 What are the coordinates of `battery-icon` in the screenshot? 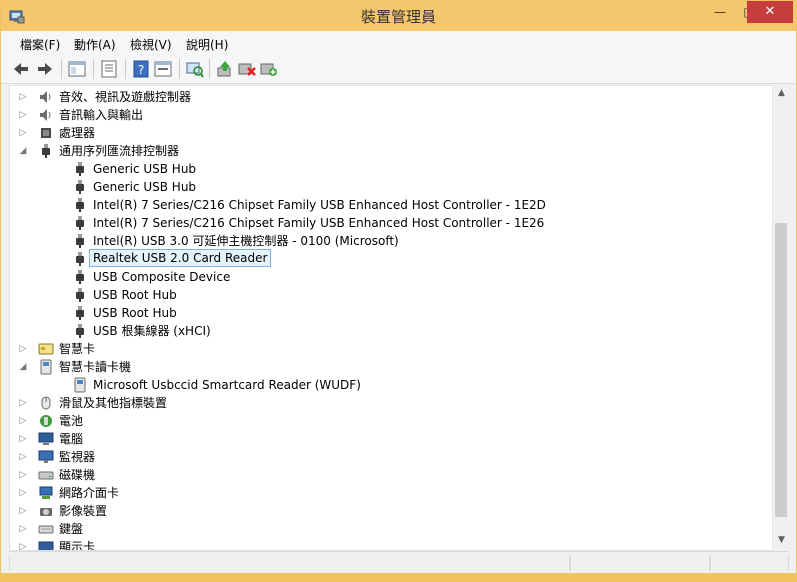 It's located at (46, 421).